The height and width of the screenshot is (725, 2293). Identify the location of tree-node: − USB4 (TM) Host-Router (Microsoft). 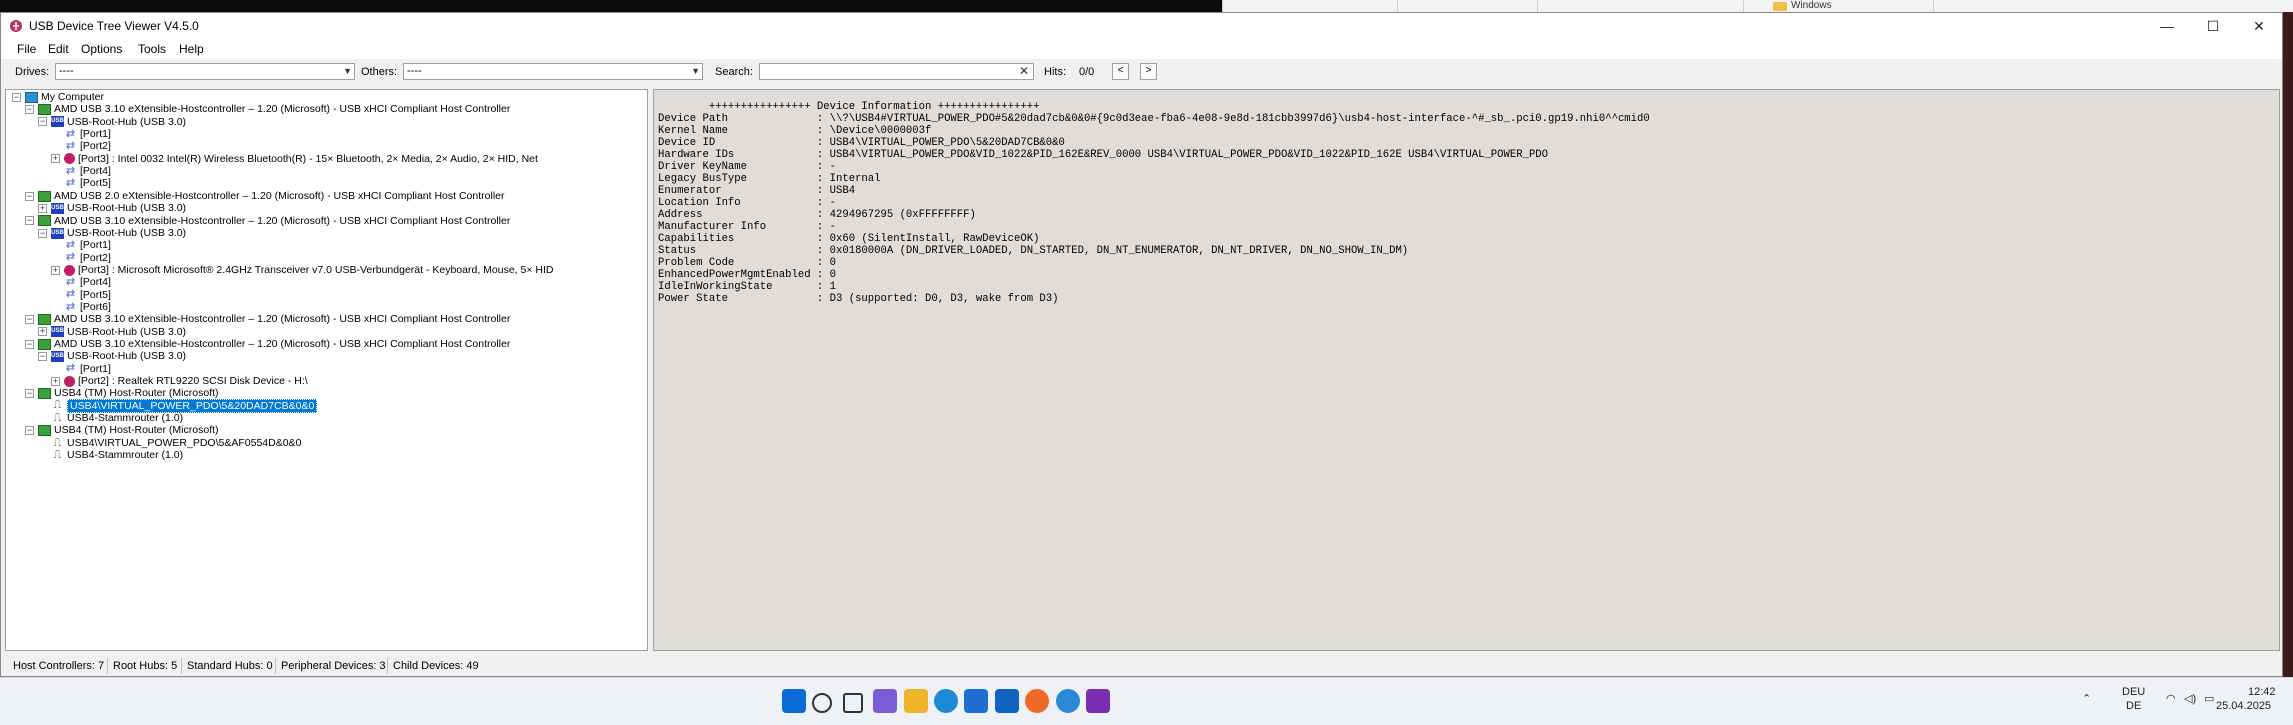
(122, 430).